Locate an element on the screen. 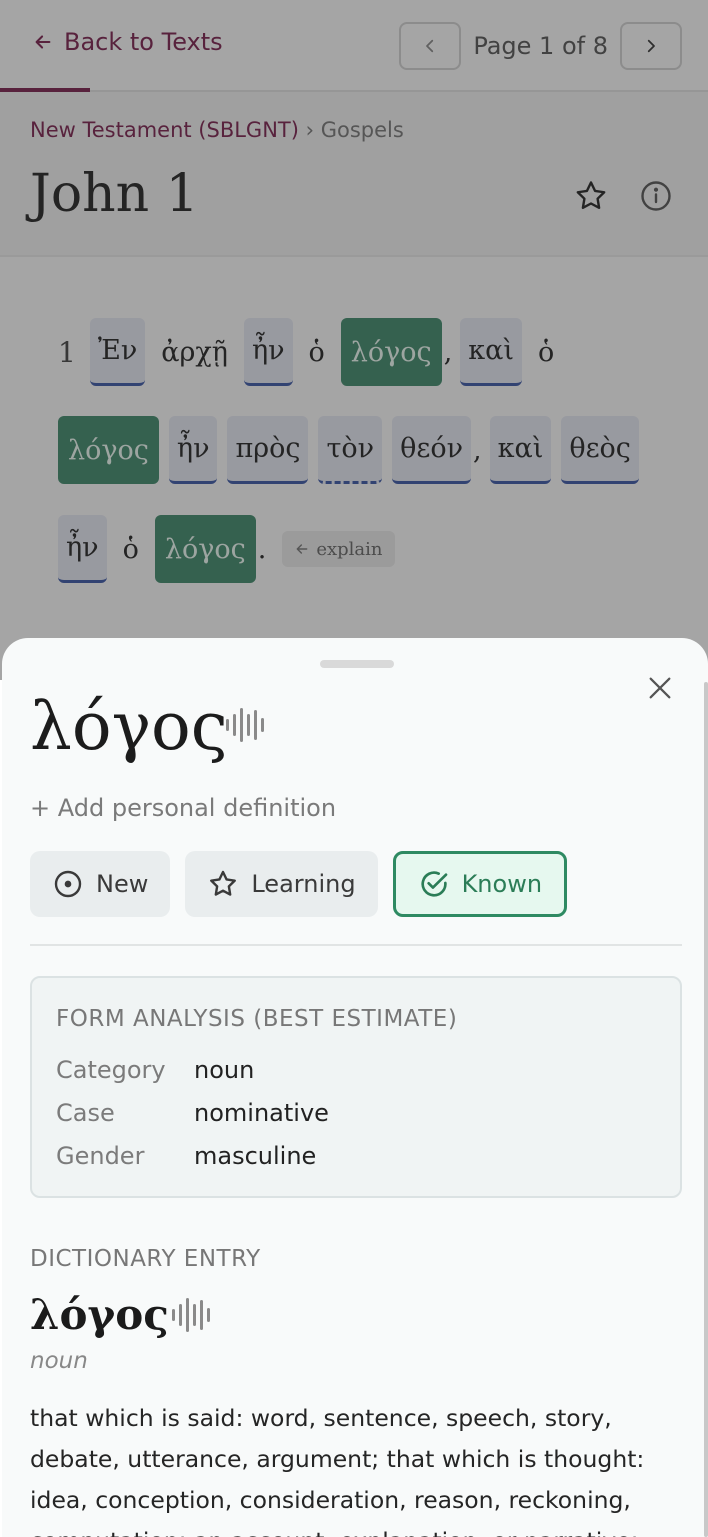  analysis-key: Case is located at coordinates (85, 1113).